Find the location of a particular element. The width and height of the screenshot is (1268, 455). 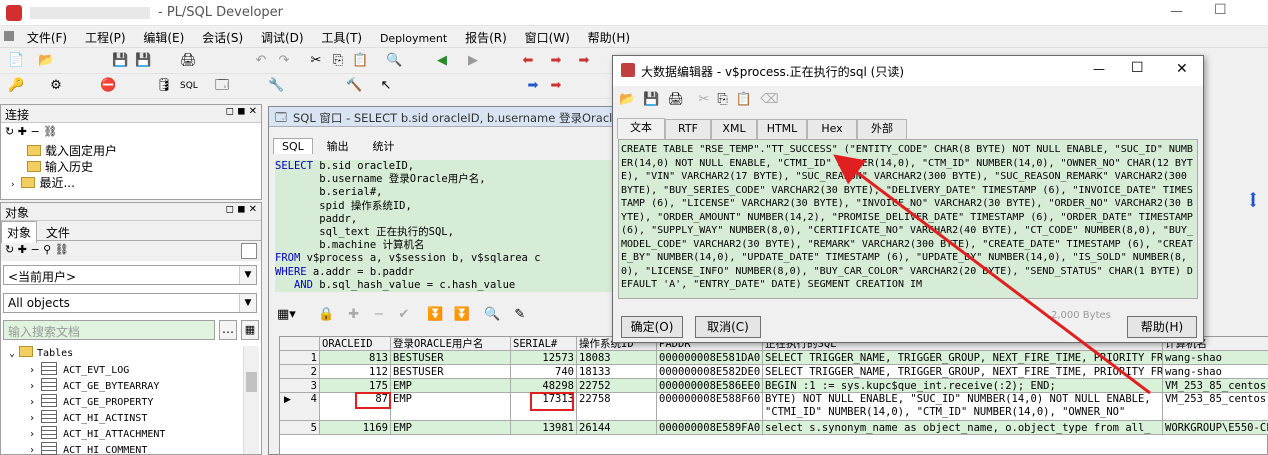

tab-files: 文件 is located at coordinates (58, 232).